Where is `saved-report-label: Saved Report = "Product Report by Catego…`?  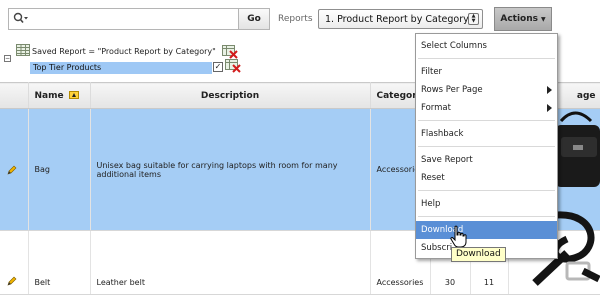 saved-report-label: Saved Report = "Product Report by Catego… is located at coordinates (124, 51).